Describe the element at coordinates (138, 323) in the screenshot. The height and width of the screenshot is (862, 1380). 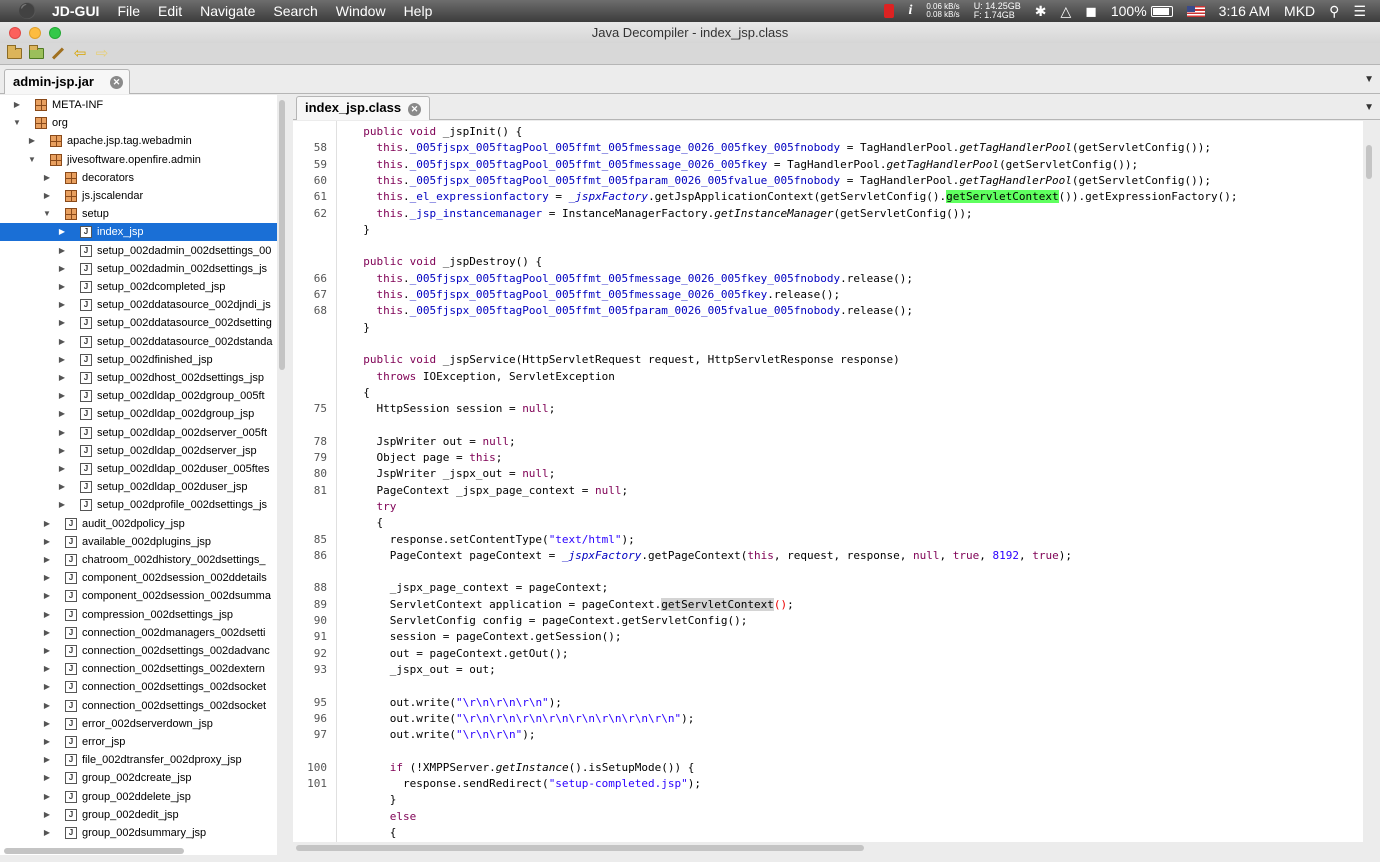
I see `tree-node: ▶ Jsetup_002ddatasource_002dsetting` at that location.